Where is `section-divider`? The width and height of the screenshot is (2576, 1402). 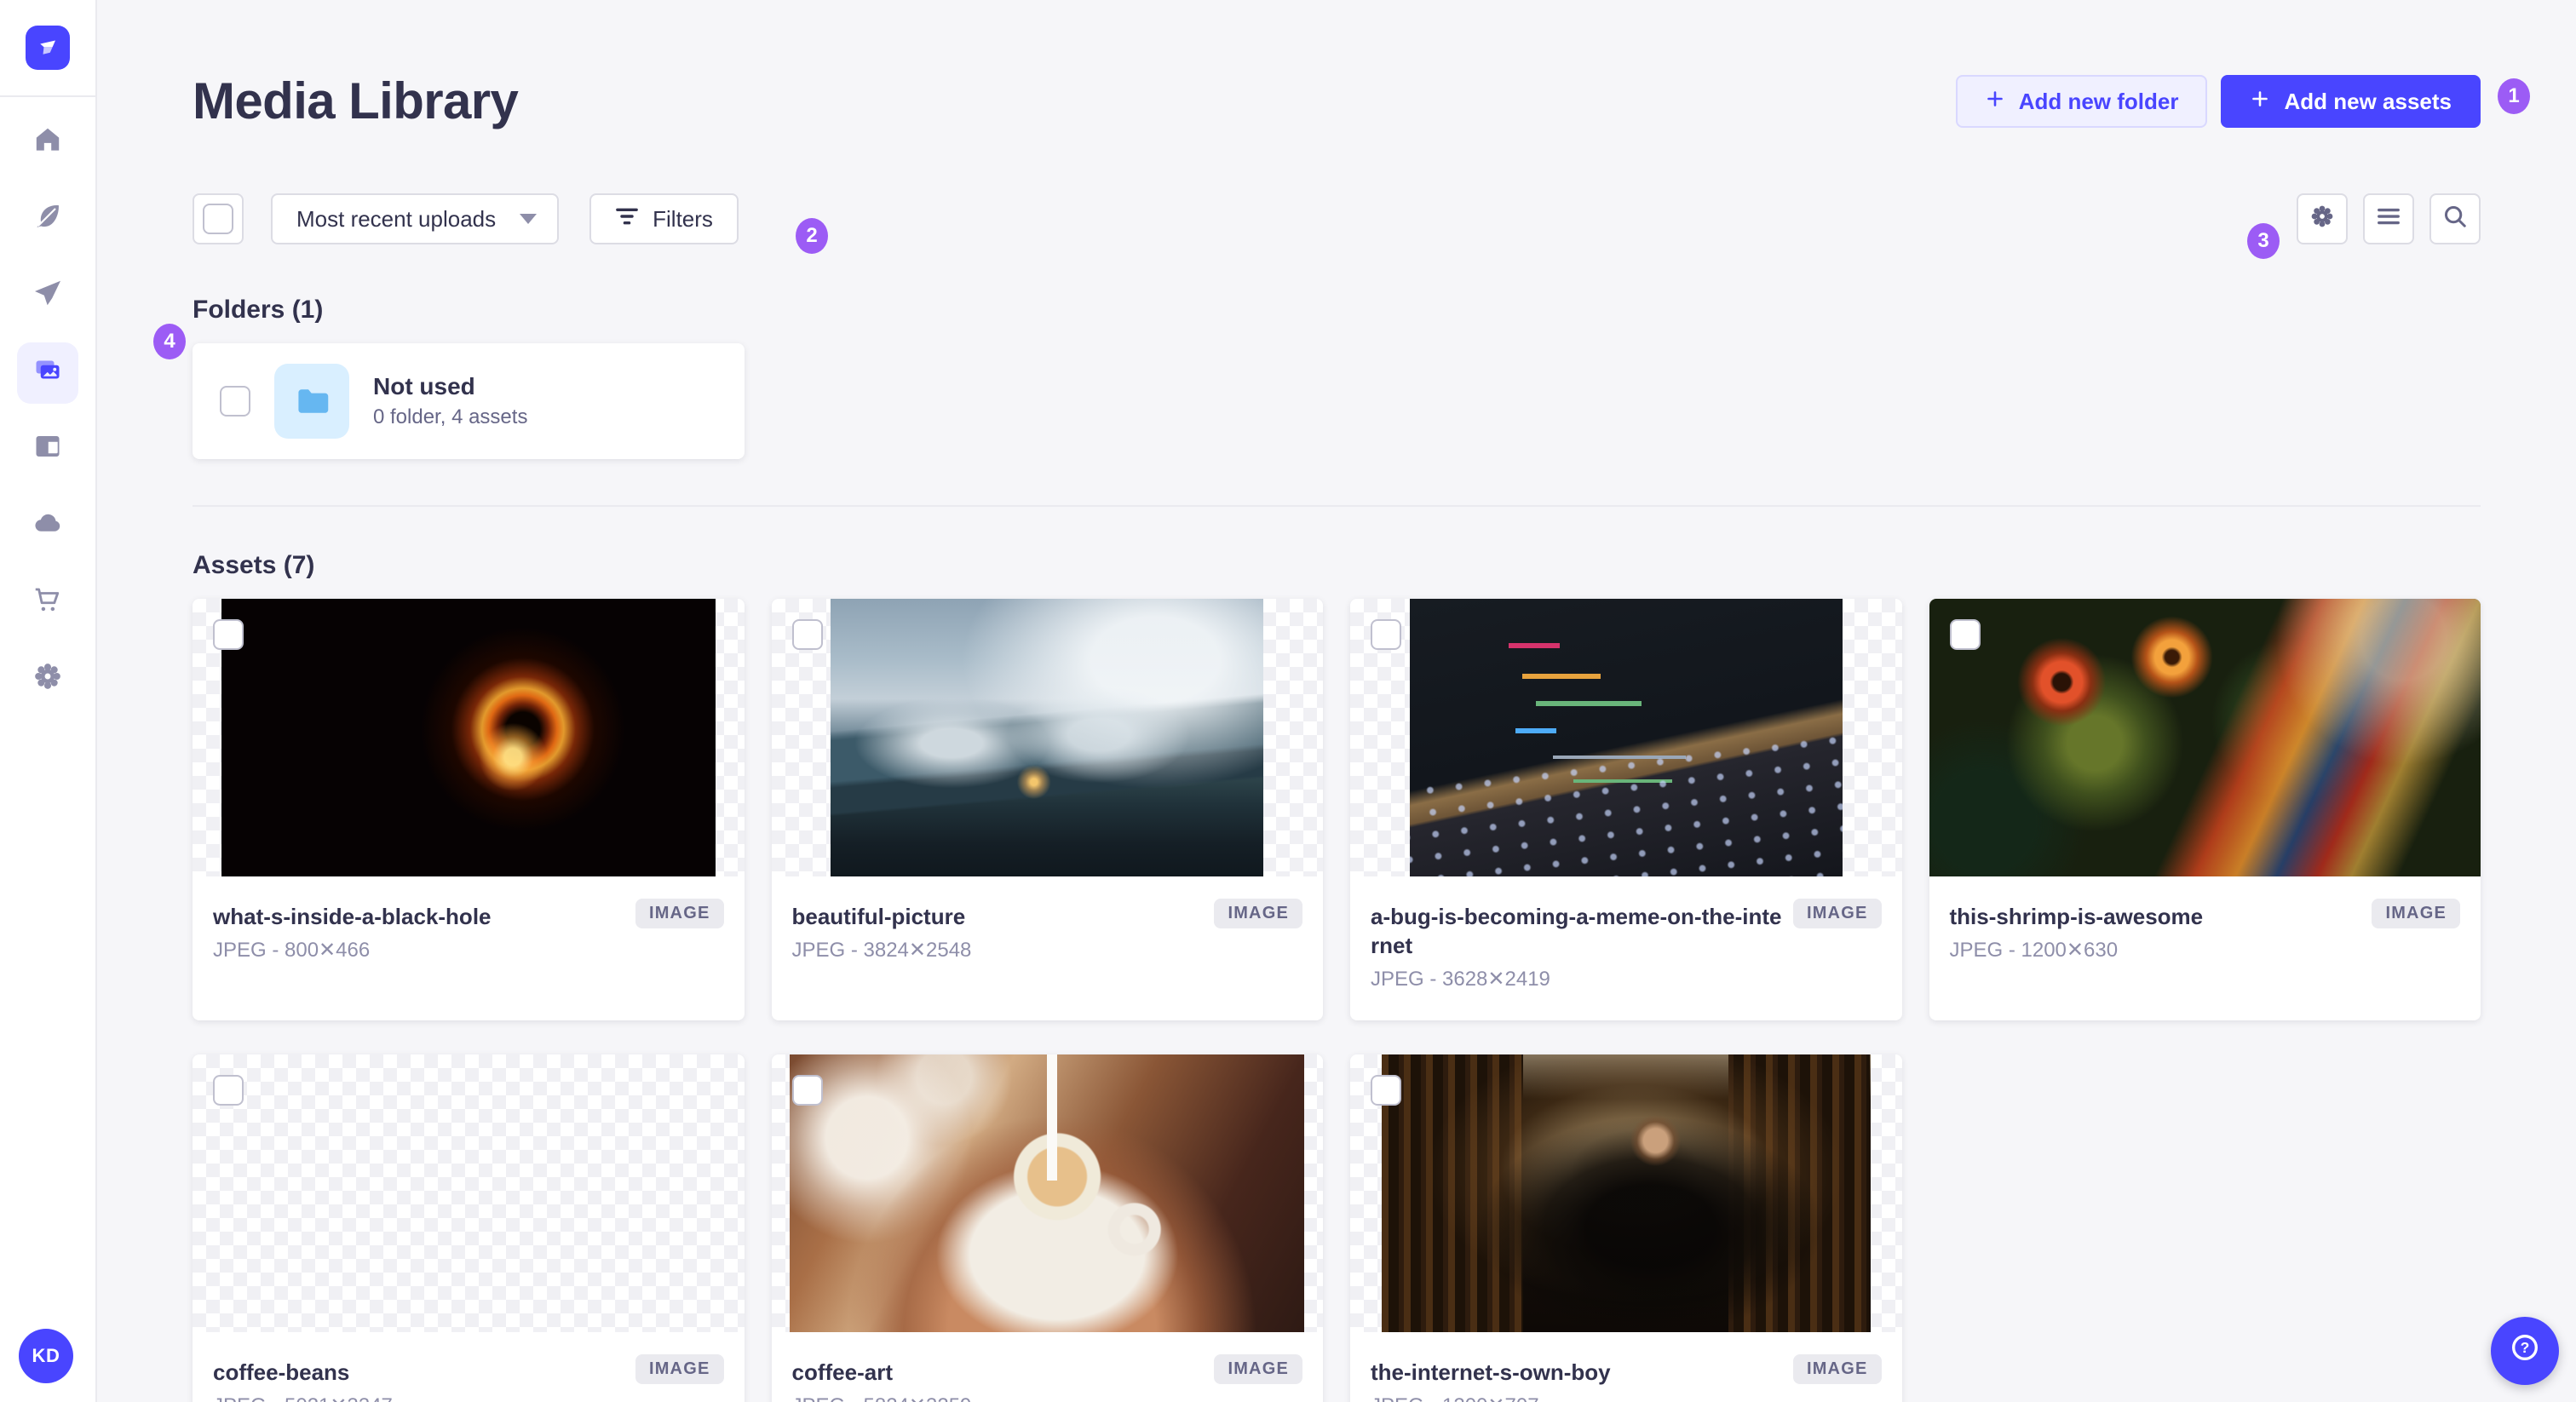 section-divider is located at coordinates (1337, 506).